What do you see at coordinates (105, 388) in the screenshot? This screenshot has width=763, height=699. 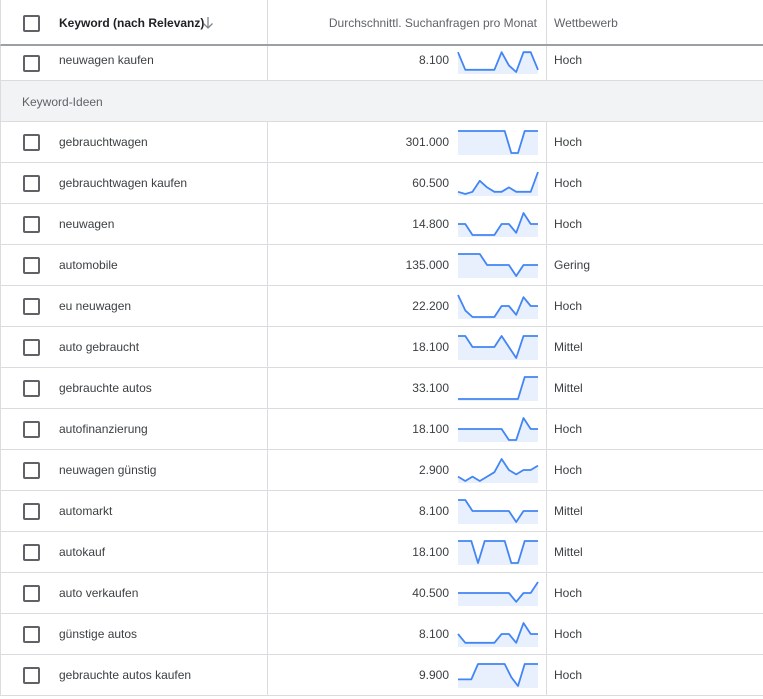 I see `keyword-text: gebrauchte autos` at bounding box center [105, 388].